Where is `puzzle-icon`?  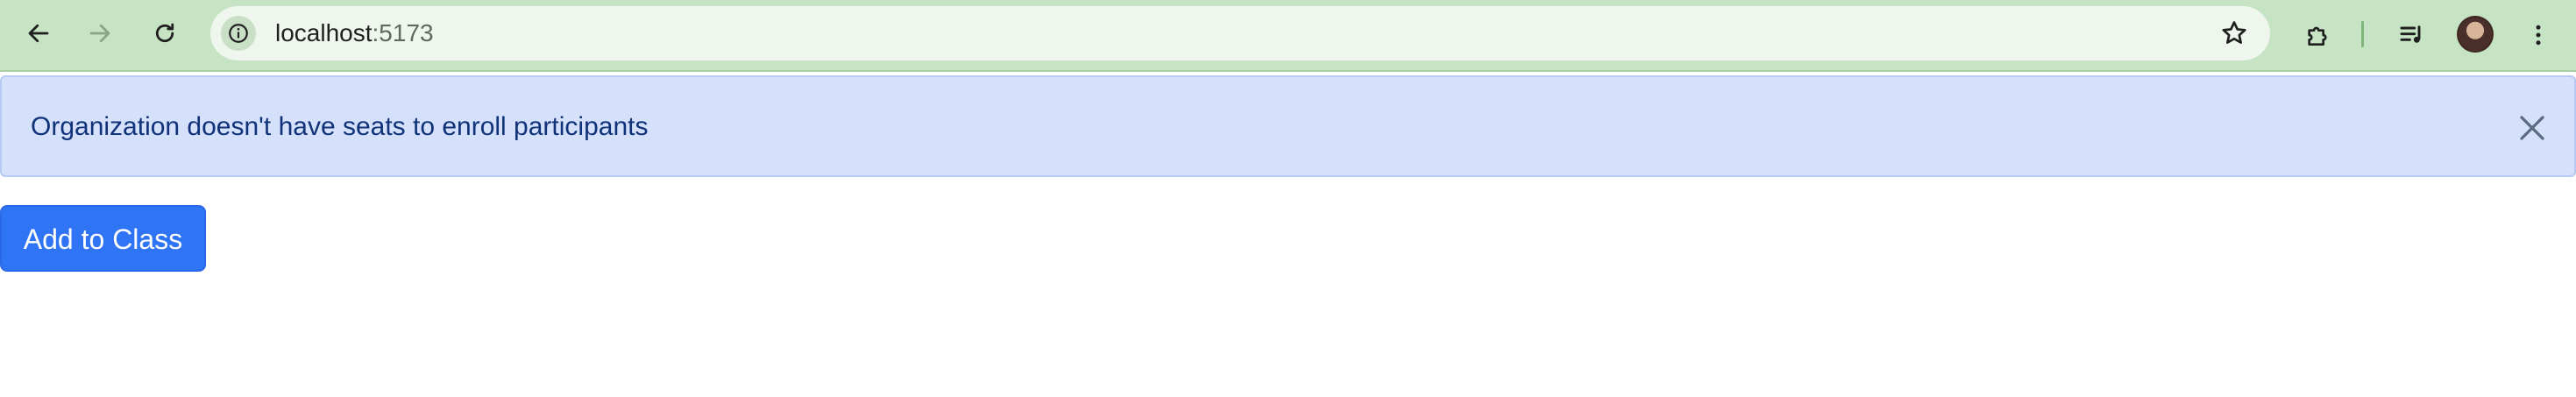 puzzle-icon is located at coordinates (2317, 36).